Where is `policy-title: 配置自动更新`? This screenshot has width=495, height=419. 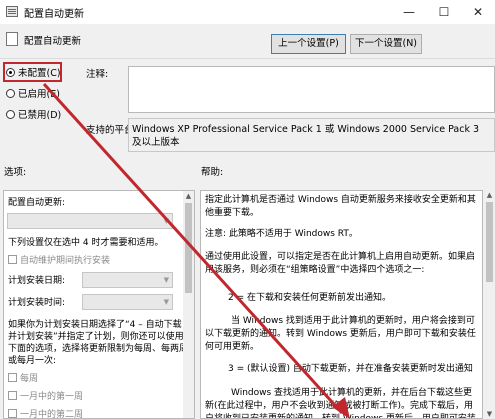 policy-title: 配置自动更新 is located at coordinates (53, 41).